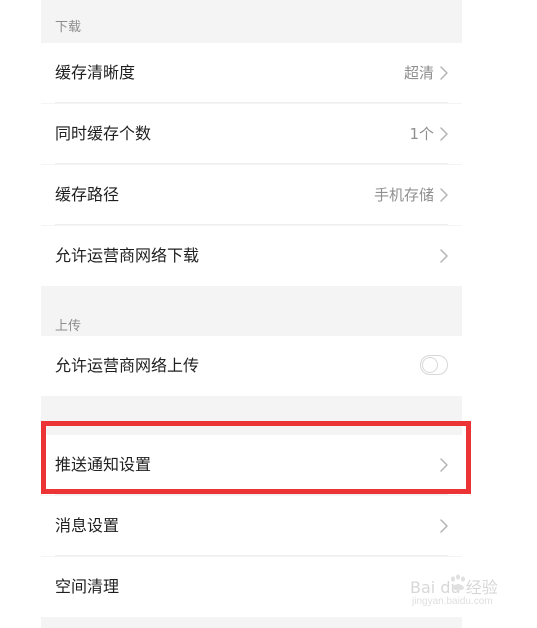 This screenshot has height=628, width=537. What do you see at coordinates (68, 326) in the screenshot?
I see `section-label-upload: 上传` at bounding box center [68, 326].